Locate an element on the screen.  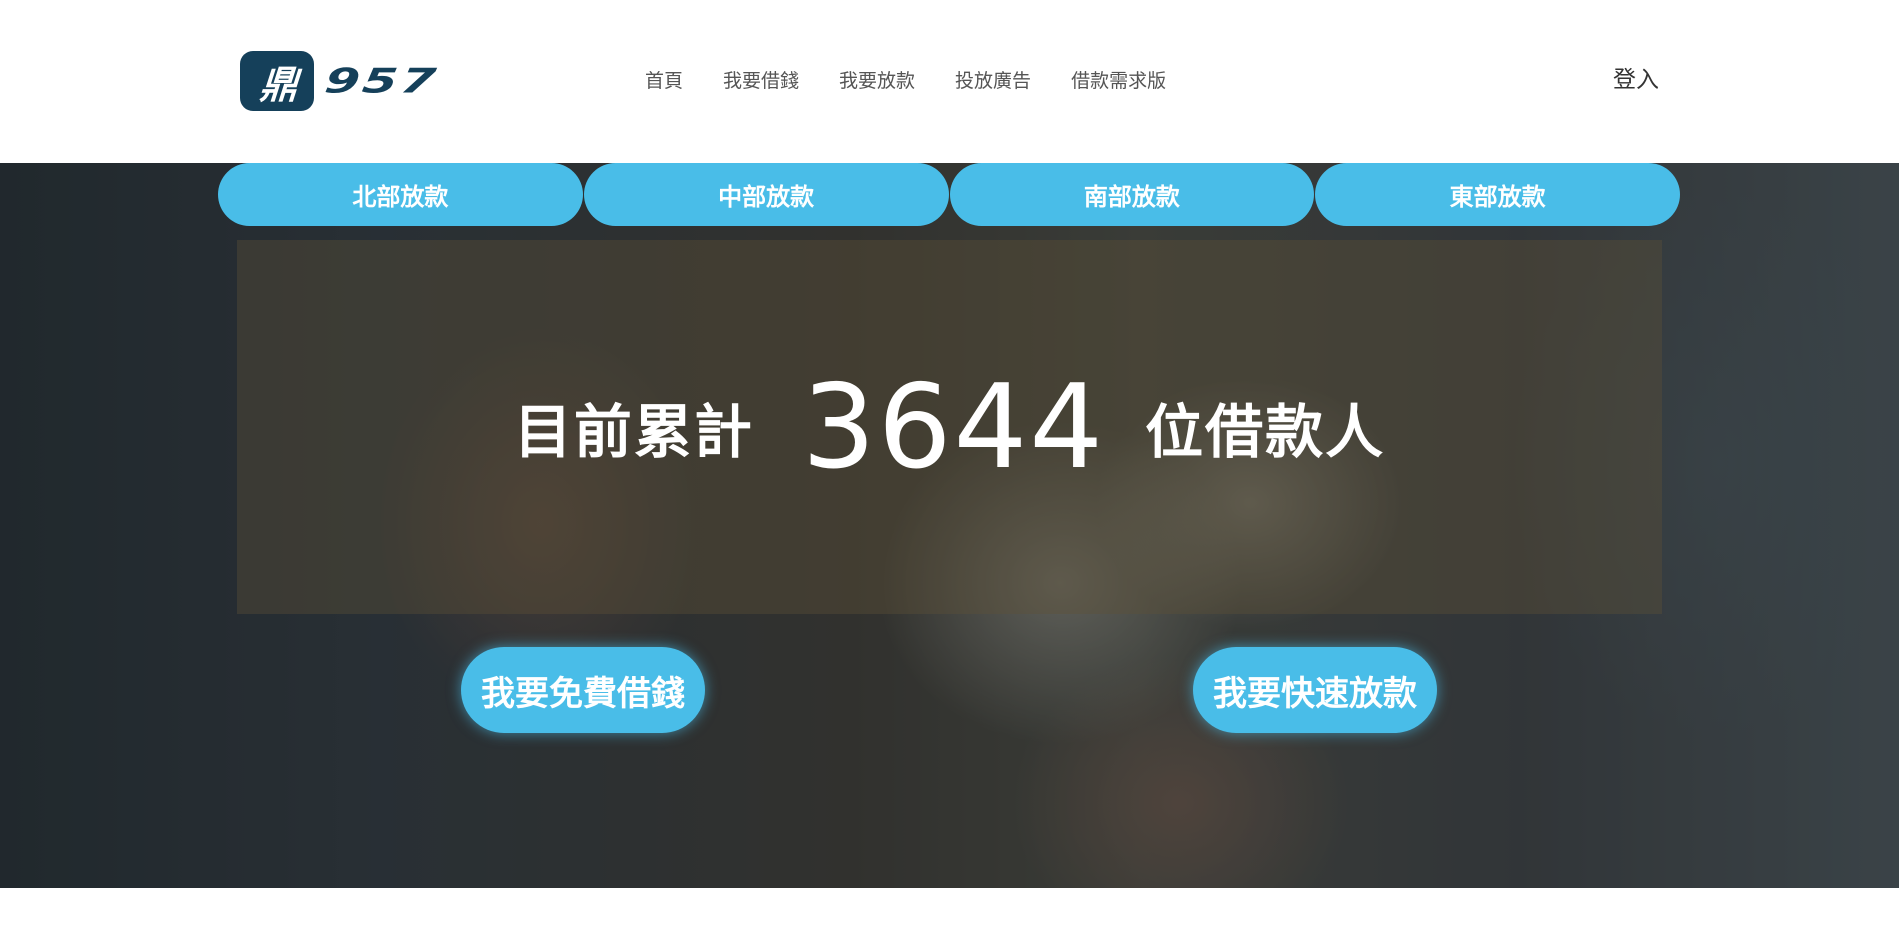
main-nav: 首頁 我要借錢 我要放款 投放廣告 借款需求版 is located at coordinates (905, 81).